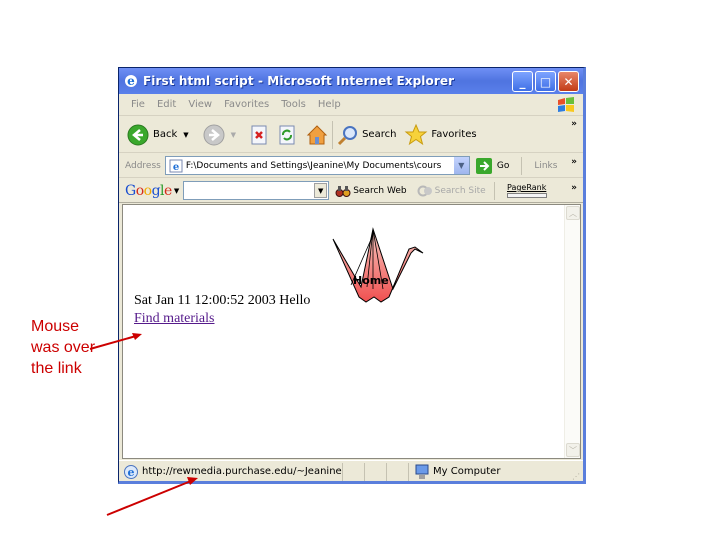 This screenshot has height=540, width=720. I want to click on favorites-label: Favorites, so click(454, 134).